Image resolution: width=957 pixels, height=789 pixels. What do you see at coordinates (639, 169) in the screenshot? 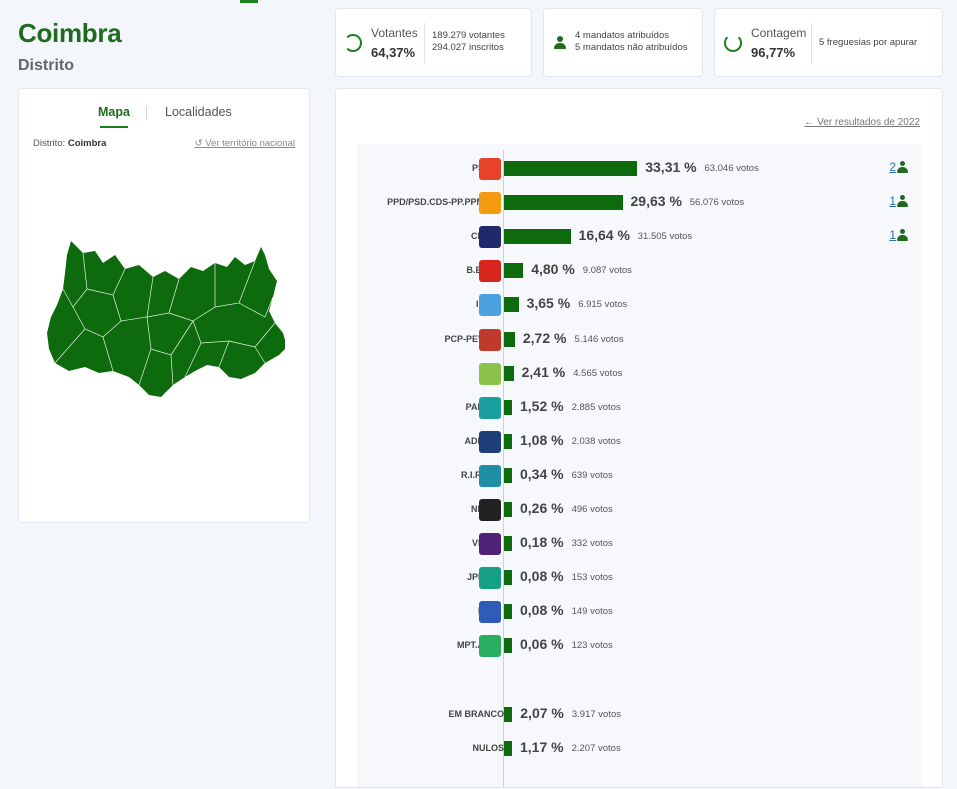
I see `party-row: PS 33,31 % 63.046 votos 2` at bounding box center [639, 169].